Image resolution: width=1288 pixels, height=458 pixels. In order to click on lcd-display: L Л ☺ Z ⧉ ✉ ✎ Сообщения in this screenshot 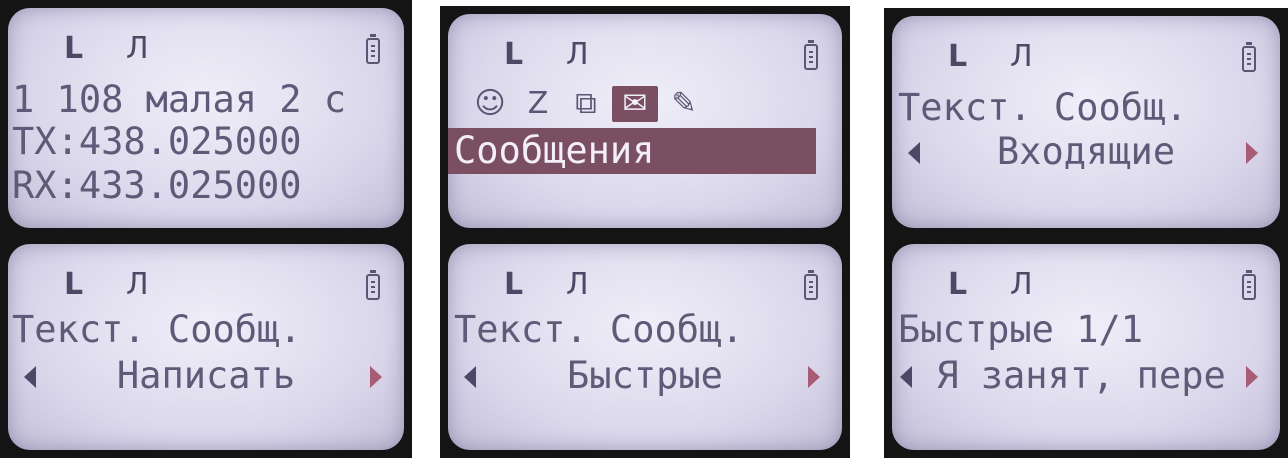, I will do `click(645, 121)`.